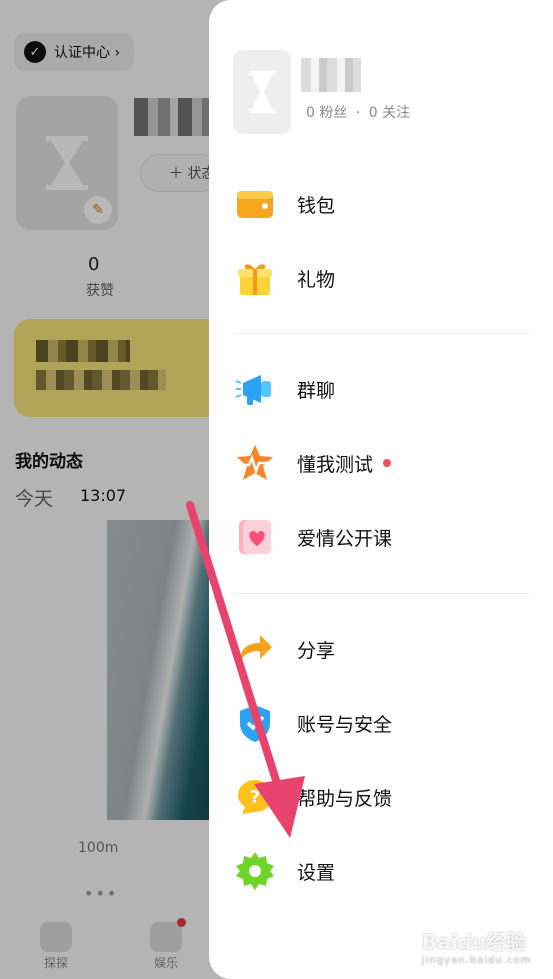 This screenshot has width=553, height=979. I want to click on drawer-avatar, so click(262, 92).